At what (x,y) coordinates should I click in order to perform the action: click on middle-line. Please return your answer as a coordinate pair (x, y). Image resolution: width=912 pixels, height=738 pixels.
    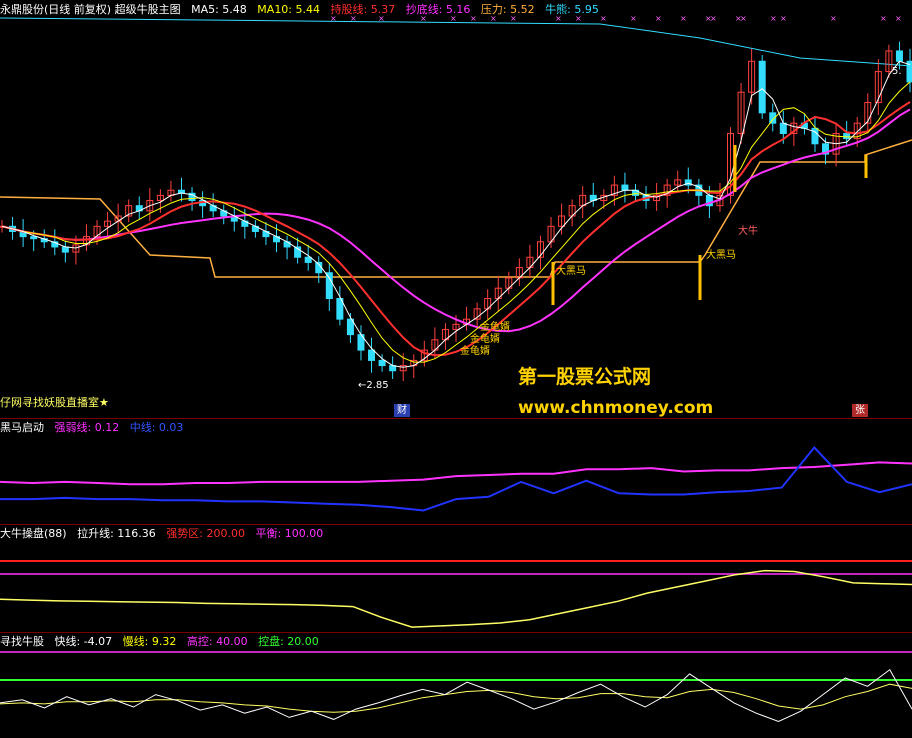
    Looking at the image, I should click on (456, 478).